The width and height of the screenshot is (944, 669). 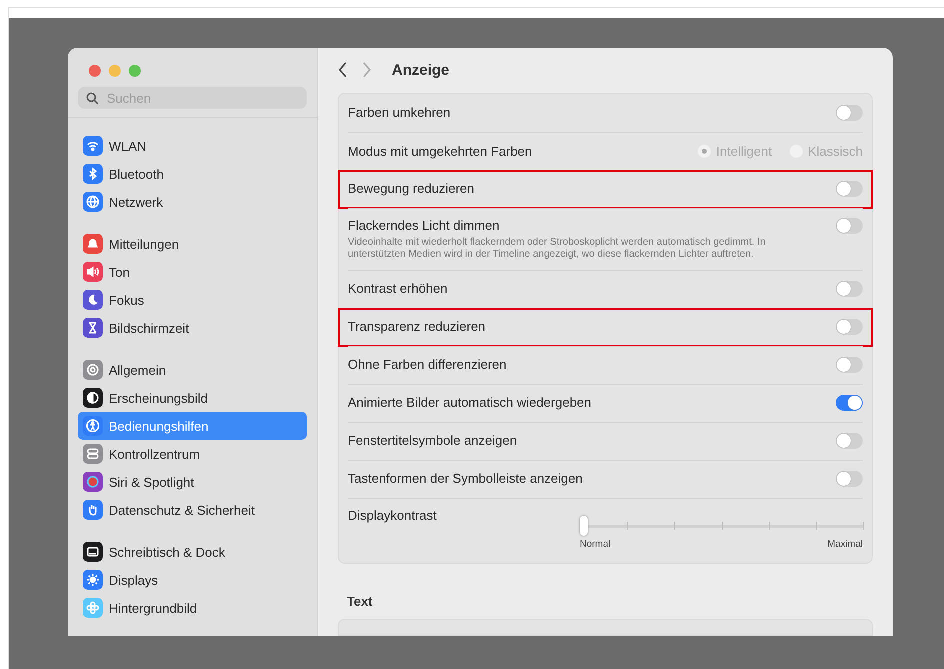 I want to click on minimize-button, so click(x=115, y=71).